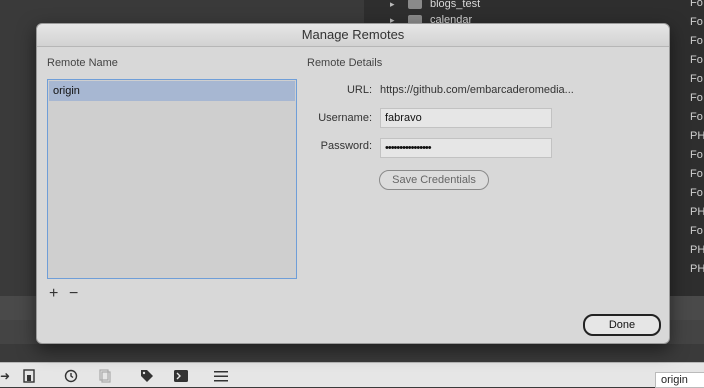 This screenshot has width=704, height=388. What do you see at coordinates (147, 376) in the screenshot?
I see `tag-icon` at bounding box center [147, 376].